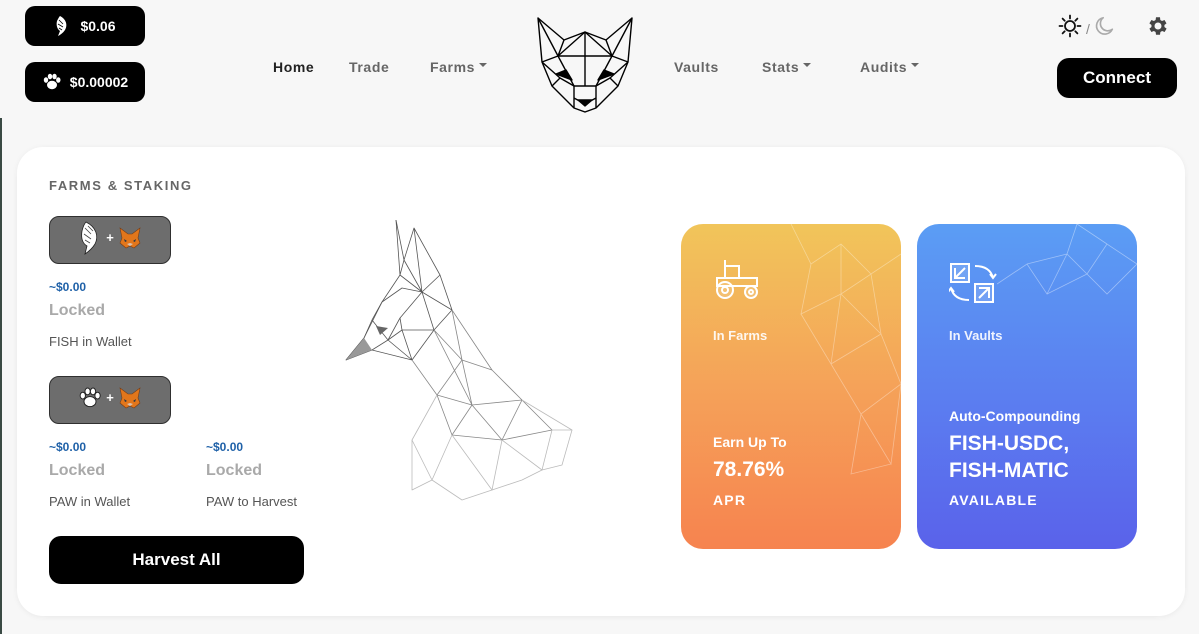 Image resolution: width=1199 pixels, height=634 pixels. What do you see at coordinates (884, 67) in the screenshot?
I see `nav-audits-label: Audits` at bounding box center [884, 67].